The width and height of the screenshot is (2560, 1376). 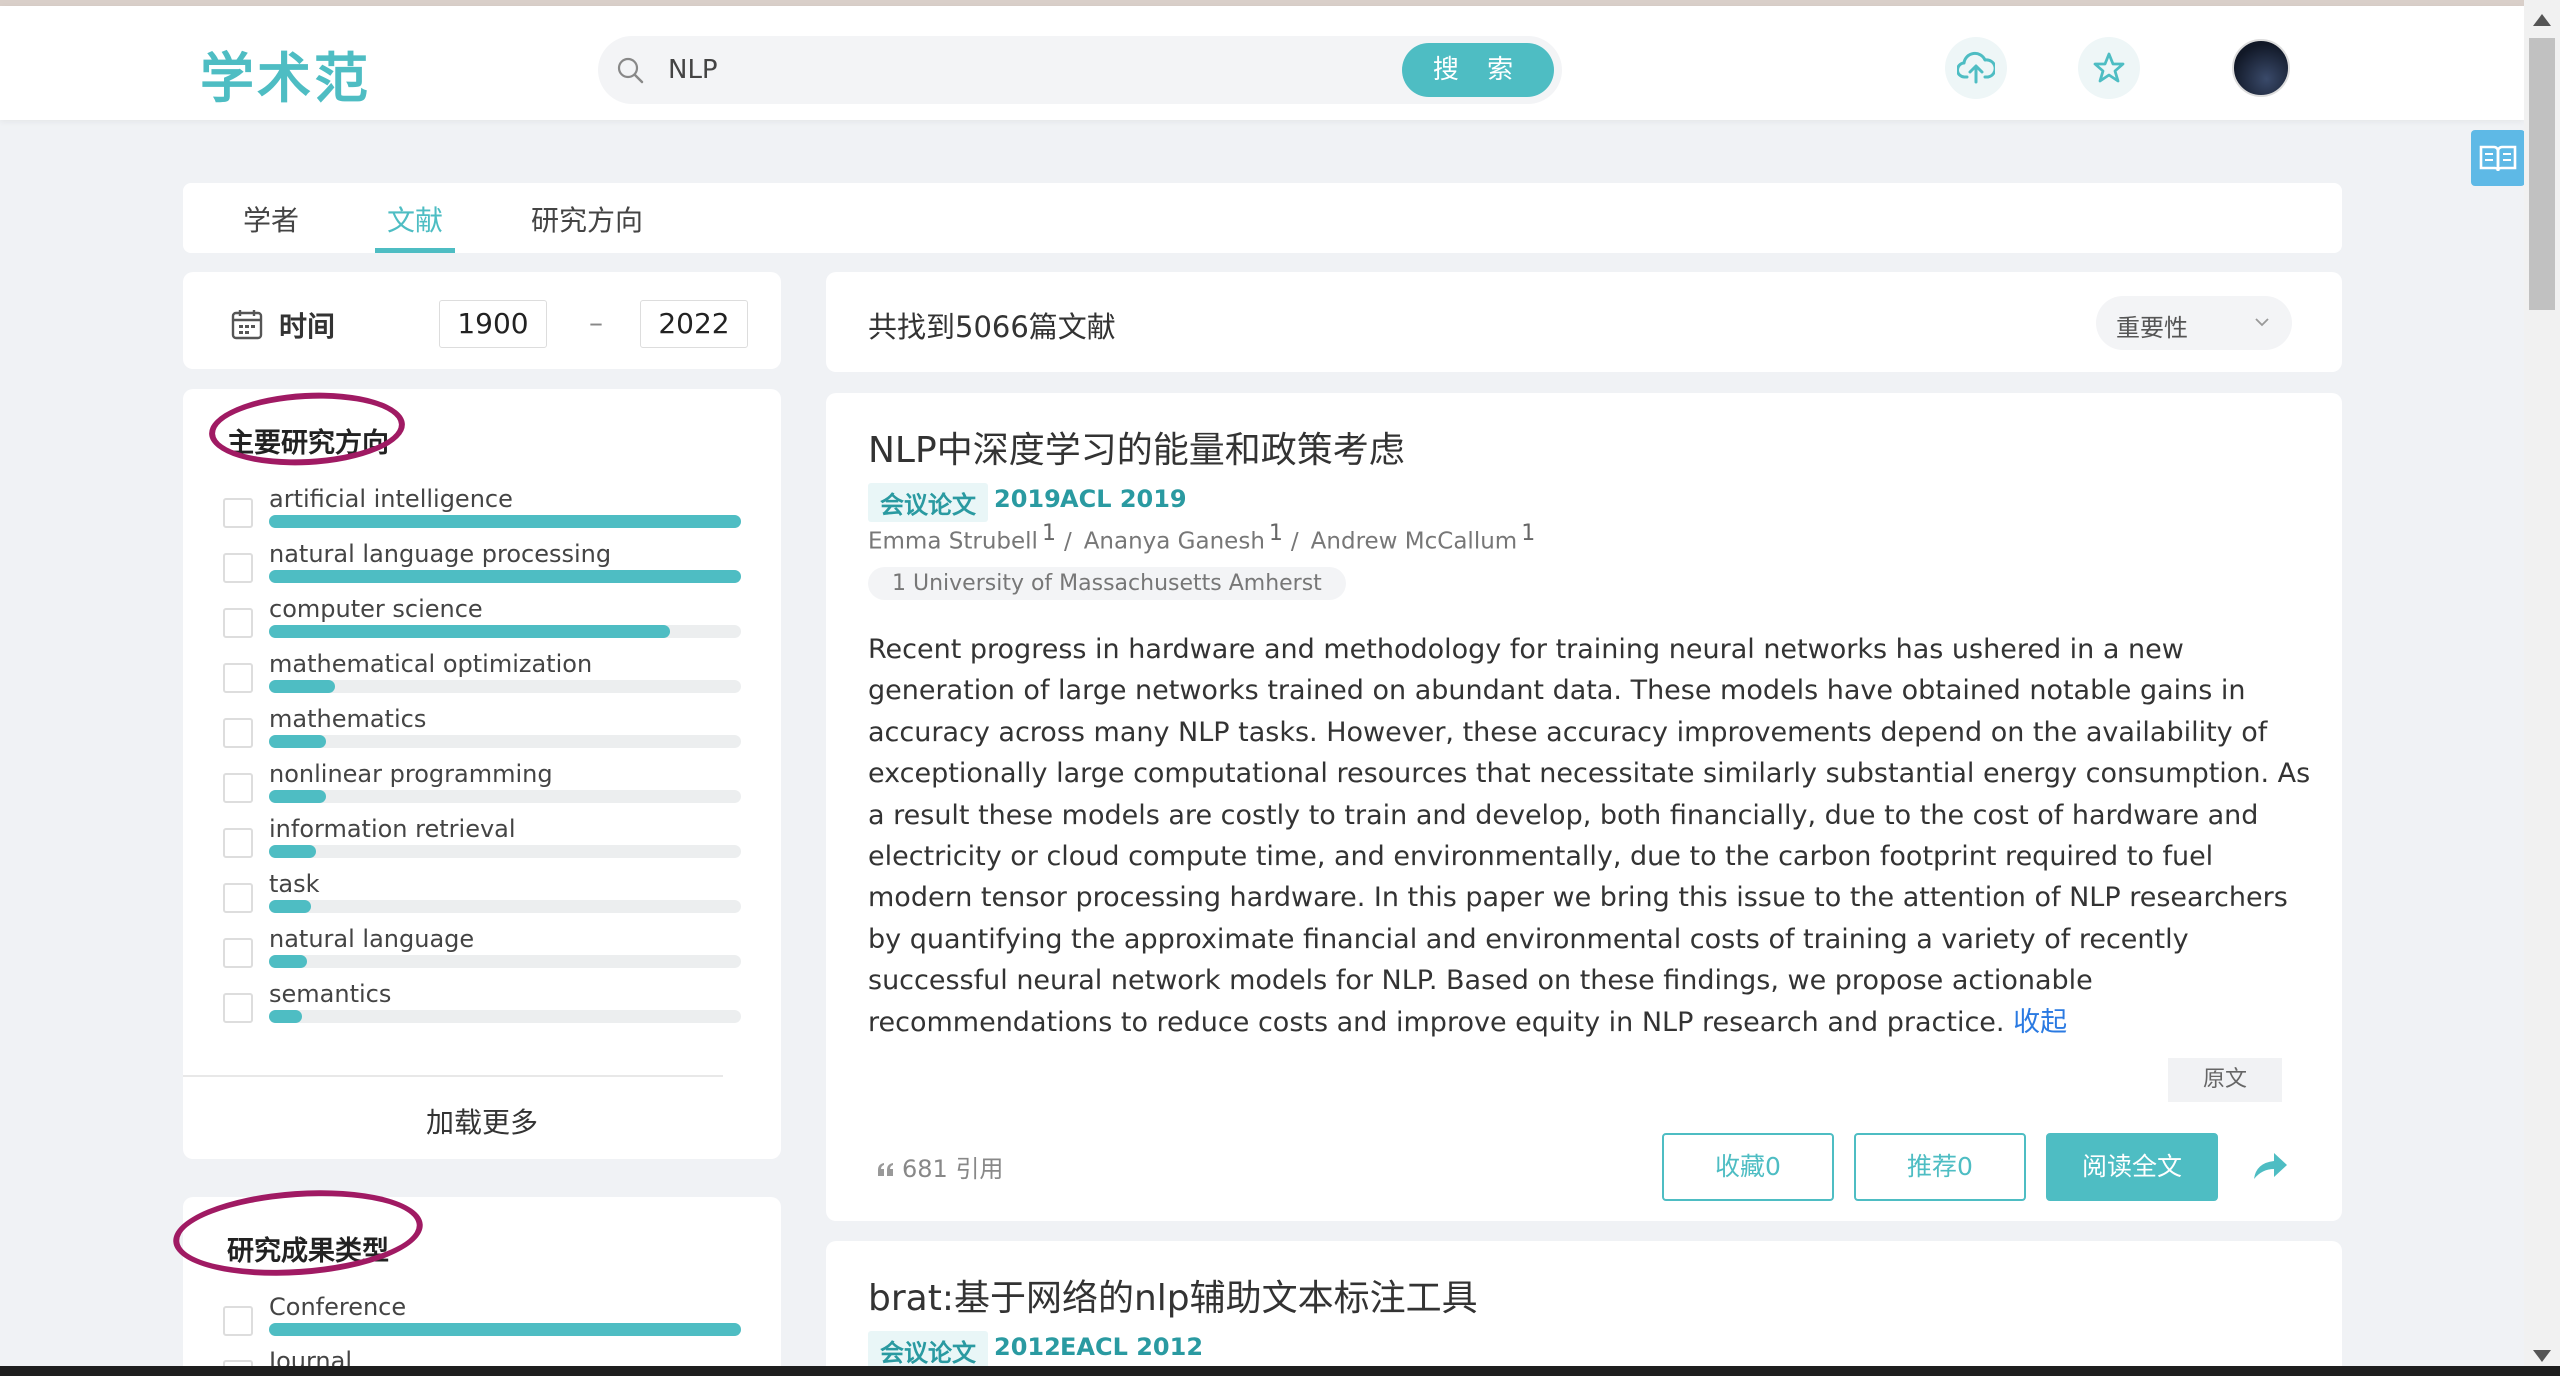 I want to click on facet-item: information retrieval, so click(x=483, y=842).